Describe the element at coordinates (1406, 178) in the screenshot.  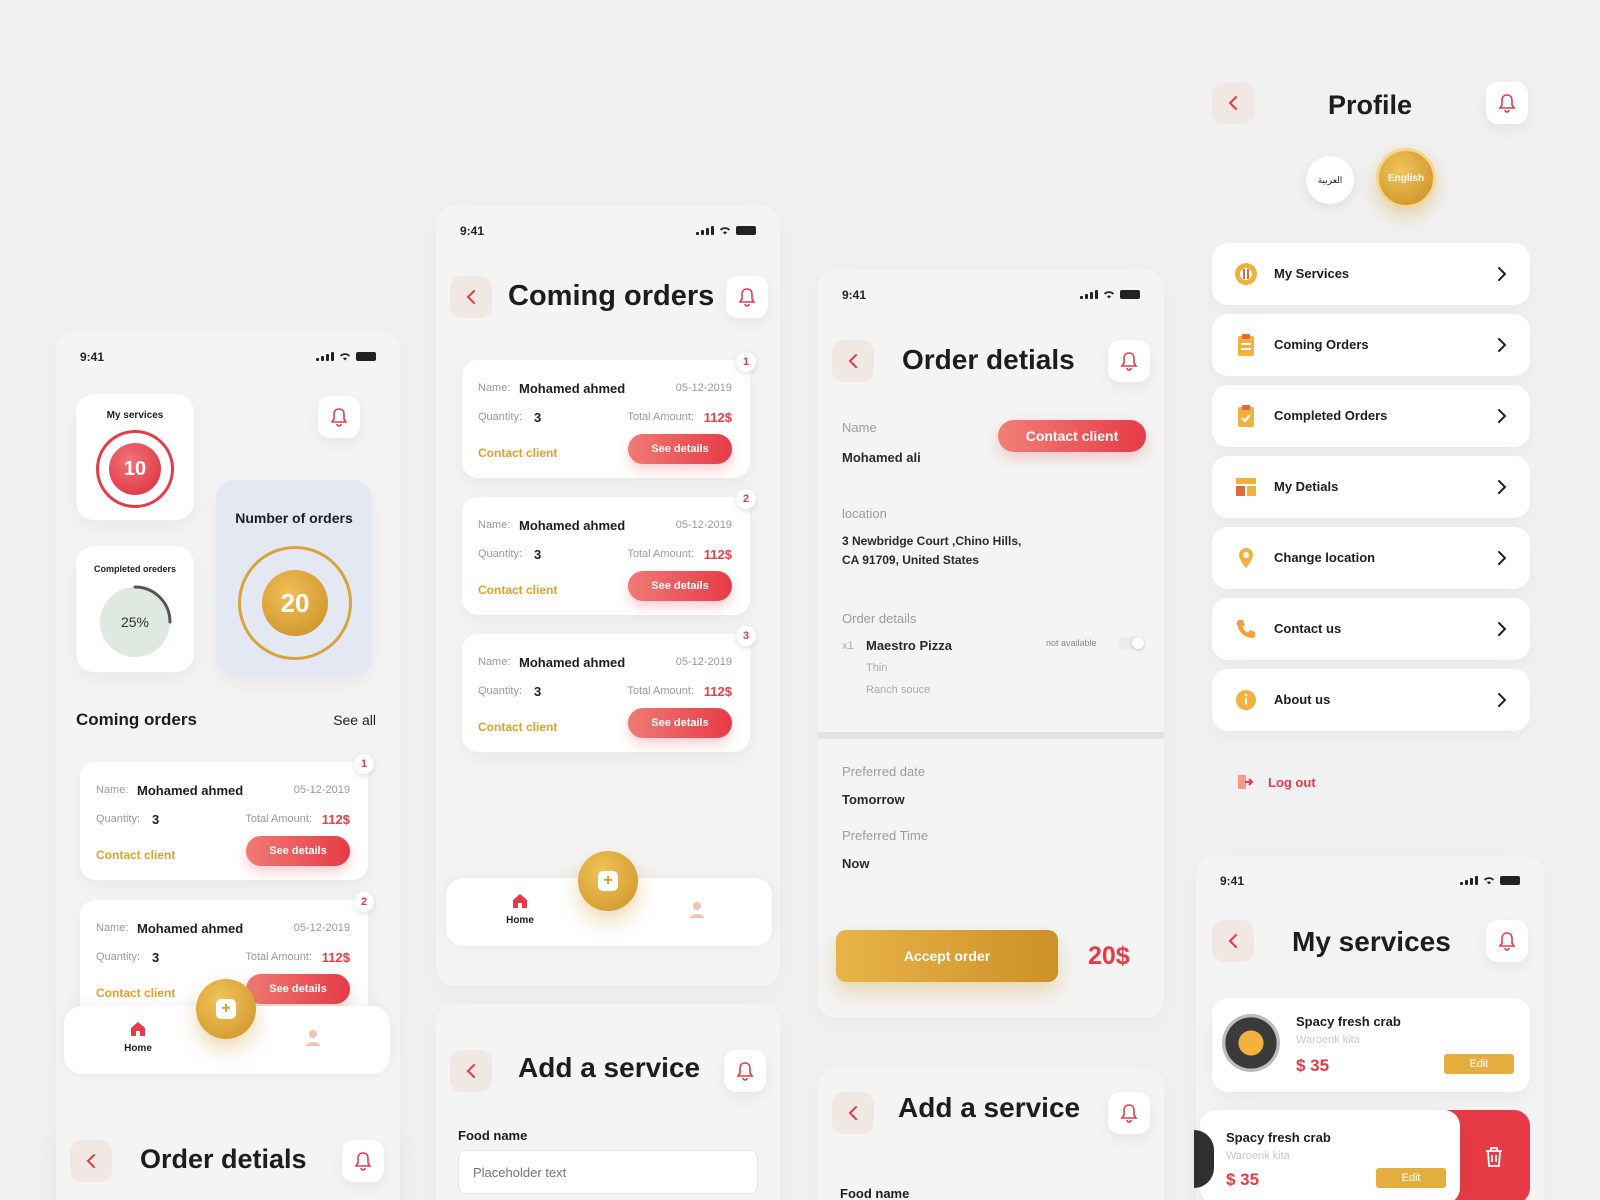
I see `language-english-button: English` at that location.